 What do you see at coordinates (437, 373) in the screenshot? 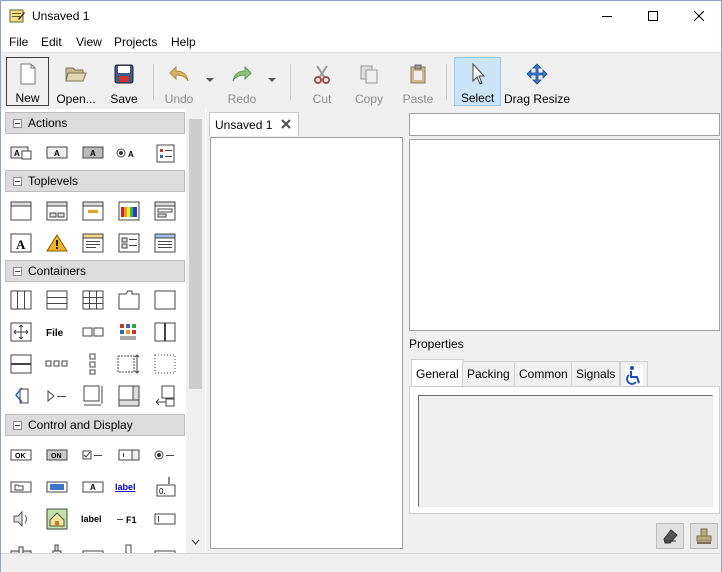
I see `tab-general: General` at bounding box center [437, 373].